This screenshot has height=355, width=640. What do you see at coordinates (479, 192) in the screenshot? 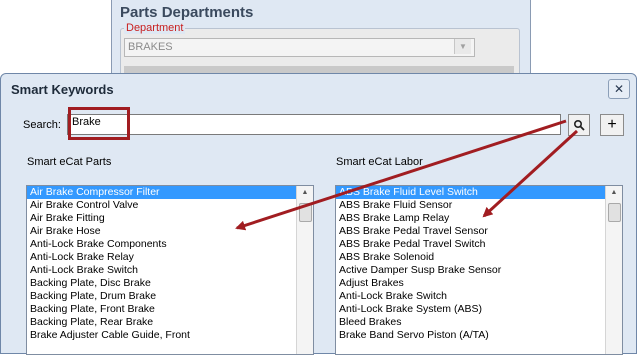
I see `list-item: ABS Brake Fluid Level Switch` at bounding box center [479, 192].